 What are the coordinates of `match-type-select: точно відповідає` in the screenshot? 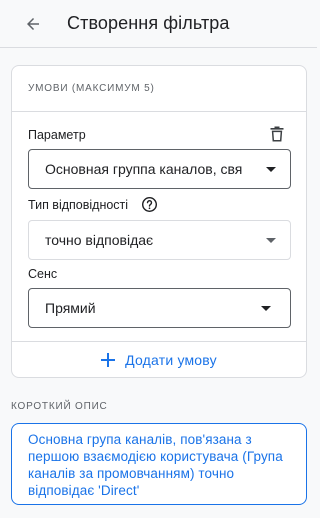 It's located at (159, 240).